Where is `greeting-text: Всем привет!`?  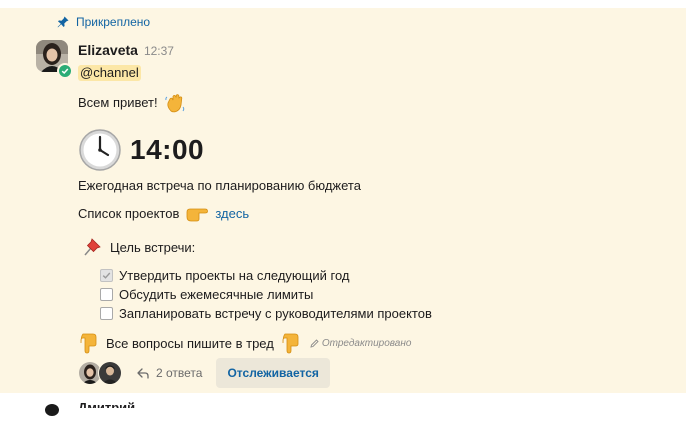
greeting-text: Всем привет! is located at coordinates (118, 102).